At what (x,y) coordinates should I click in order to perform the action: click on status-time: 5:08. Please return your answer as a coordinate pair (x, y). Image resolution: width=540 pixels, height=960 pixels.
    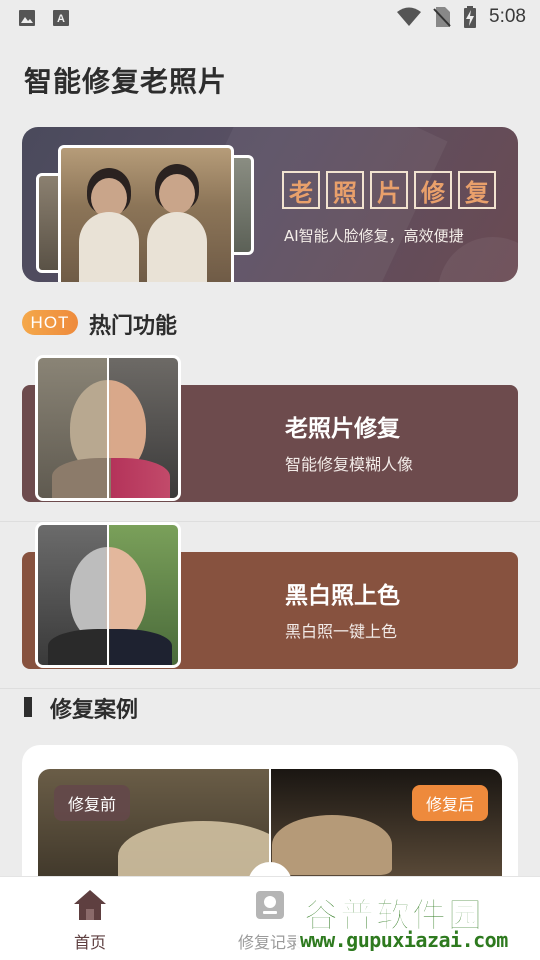
    Looking at the image, I should click on (507, 16).